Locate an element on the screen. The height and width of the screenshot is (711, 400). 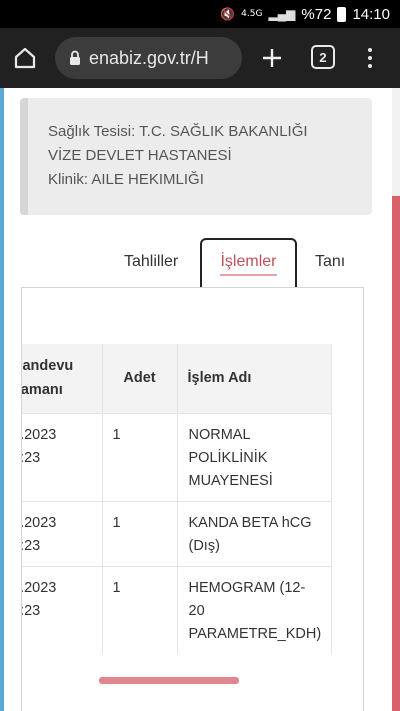
url-text: enabiz.gov.tr/H is located at coordinates (149, 57).